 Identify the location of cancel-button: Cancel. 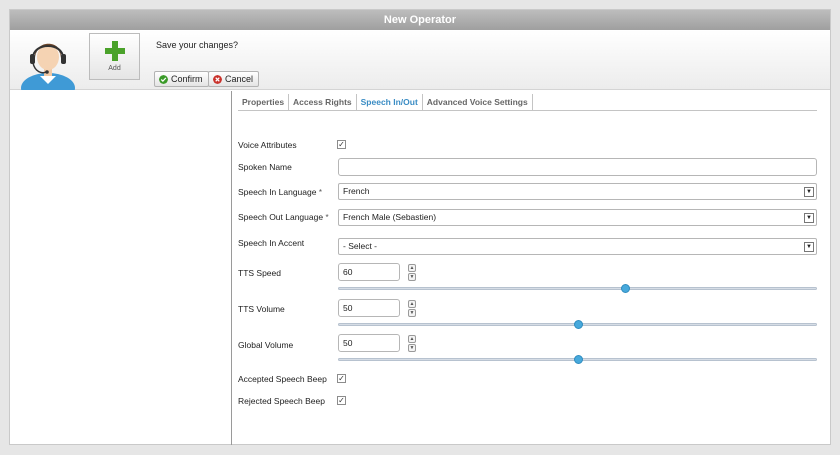
(234, 79).